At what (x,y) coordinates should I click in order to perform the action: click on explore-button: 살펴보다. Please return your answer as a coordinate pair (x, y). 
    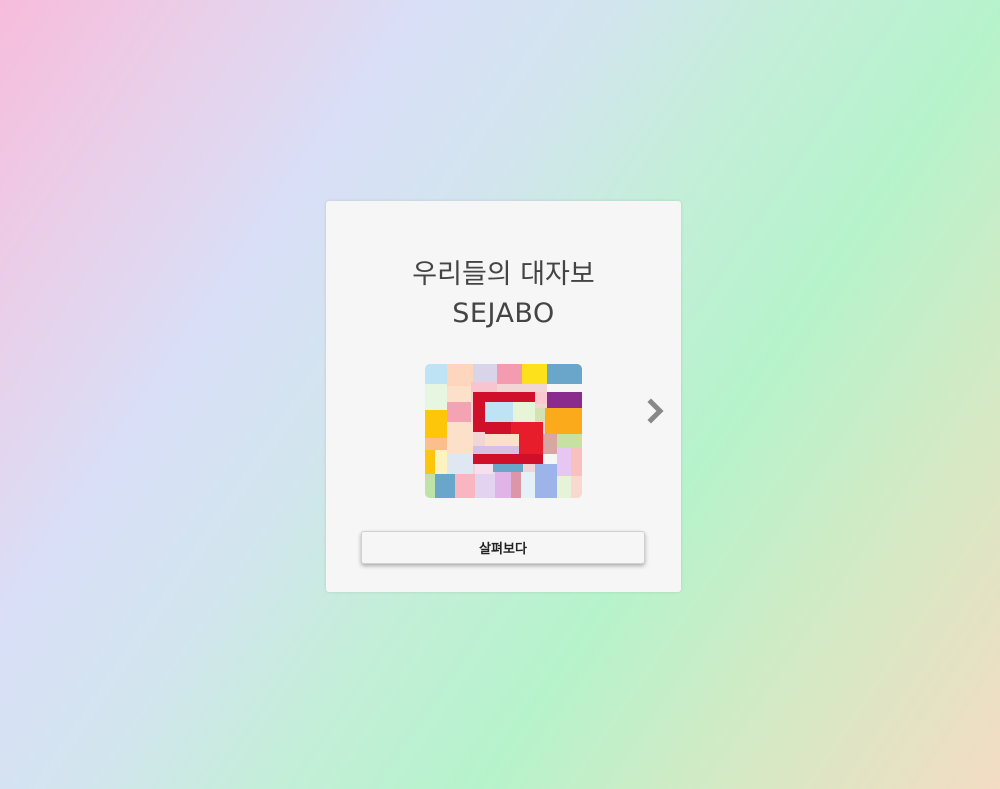
    Looking at the image, I should click on (503, 547).